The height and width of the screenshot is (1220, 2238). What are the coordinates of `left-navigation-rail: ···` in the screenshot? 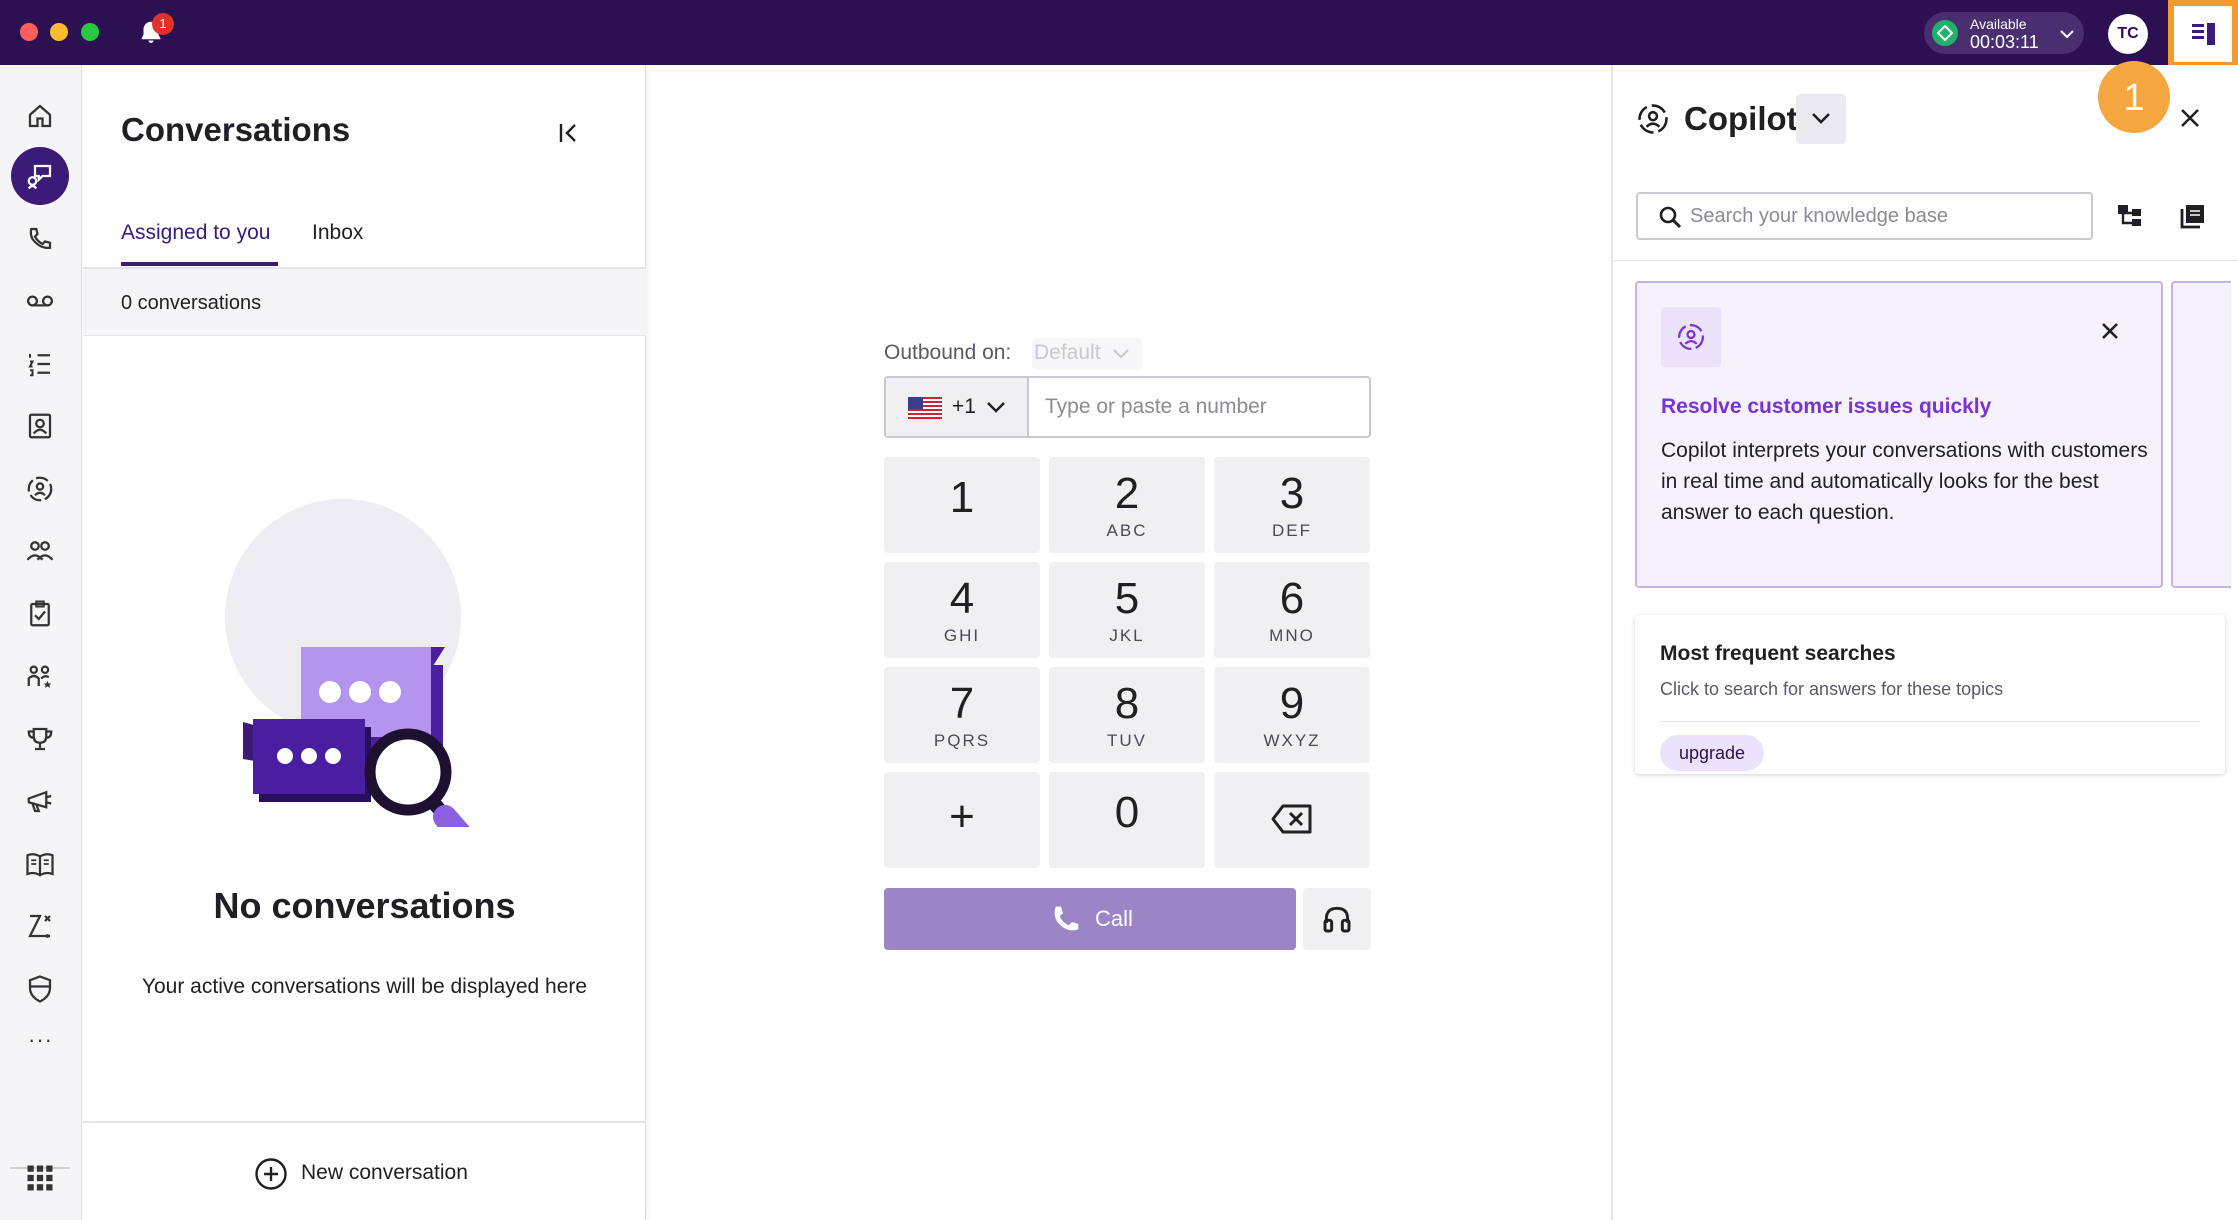 It's located at (41, 642).